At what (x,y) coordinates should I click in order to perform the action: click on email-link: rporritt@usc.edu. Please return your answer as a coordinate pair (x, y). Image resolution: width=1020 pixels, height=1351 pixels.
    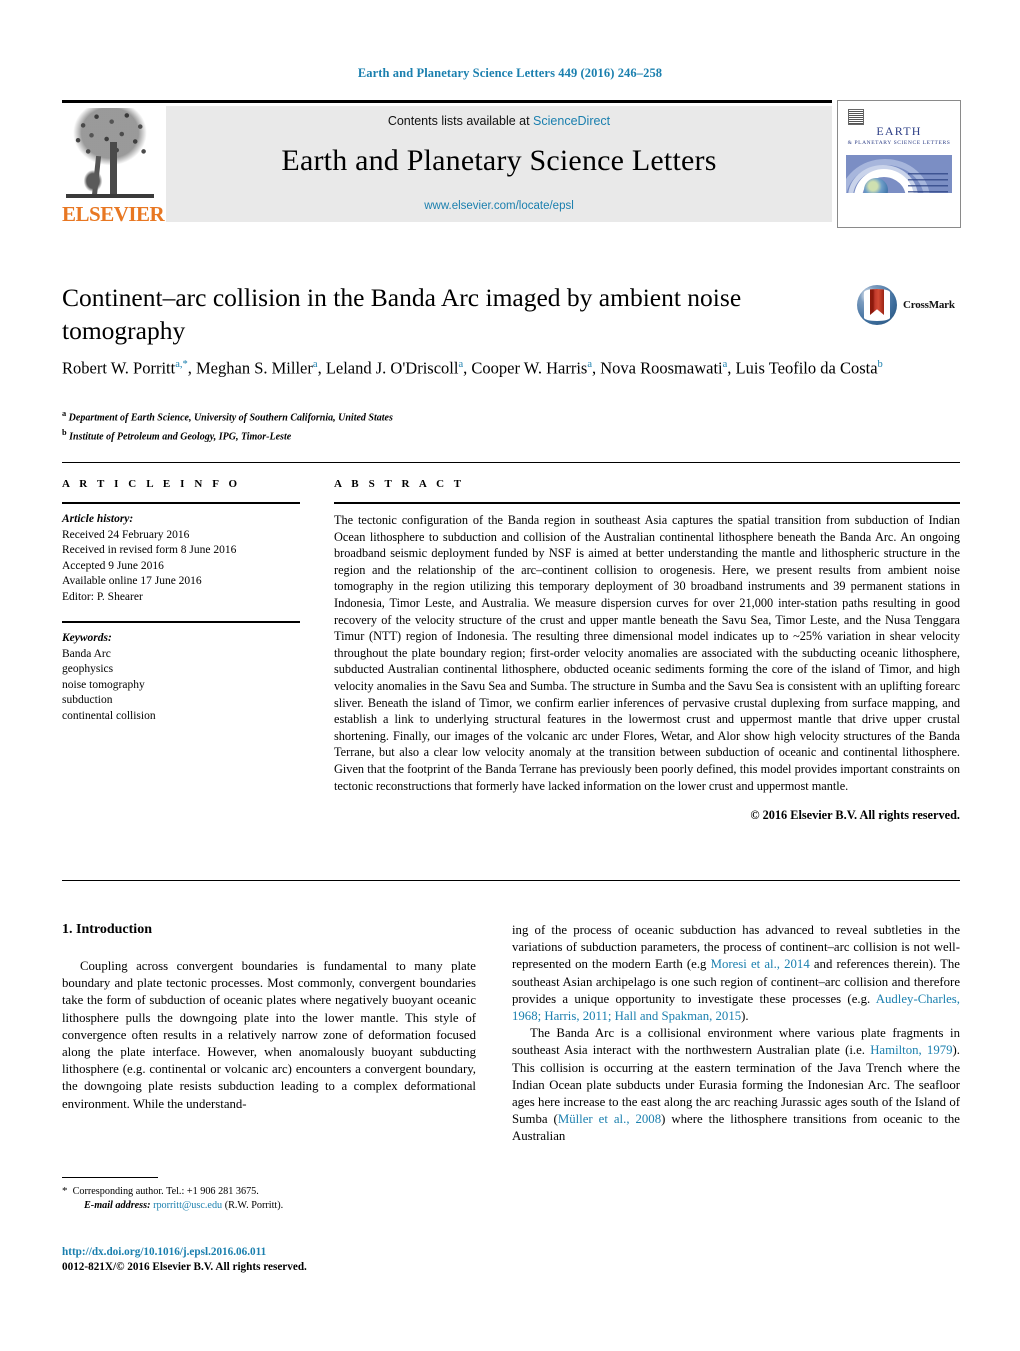
    Looking at the image, I should click on (187, 1205).